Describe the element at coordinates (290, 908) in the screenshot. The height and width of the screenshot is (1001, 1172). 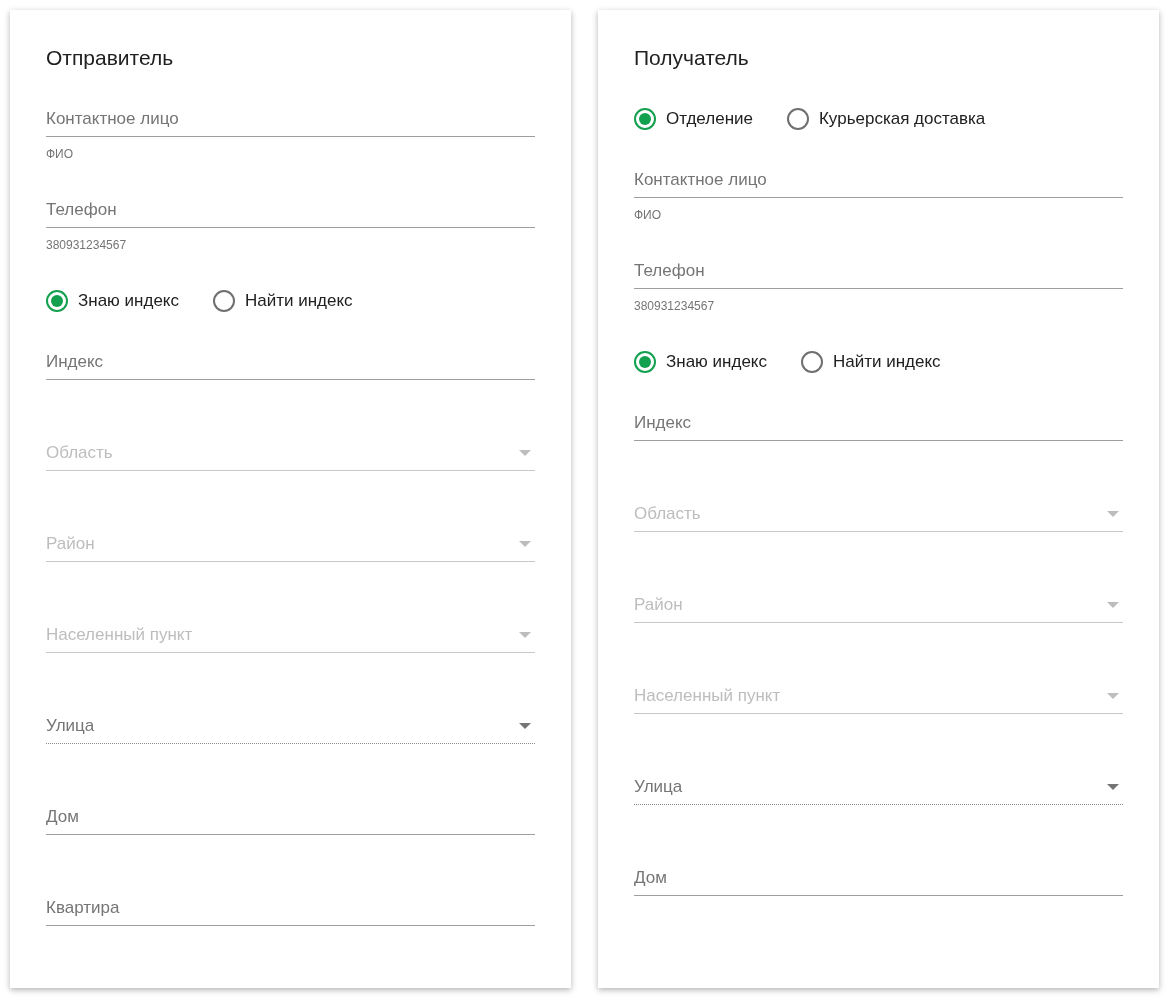
I see `text-field: Квартира` at that location.